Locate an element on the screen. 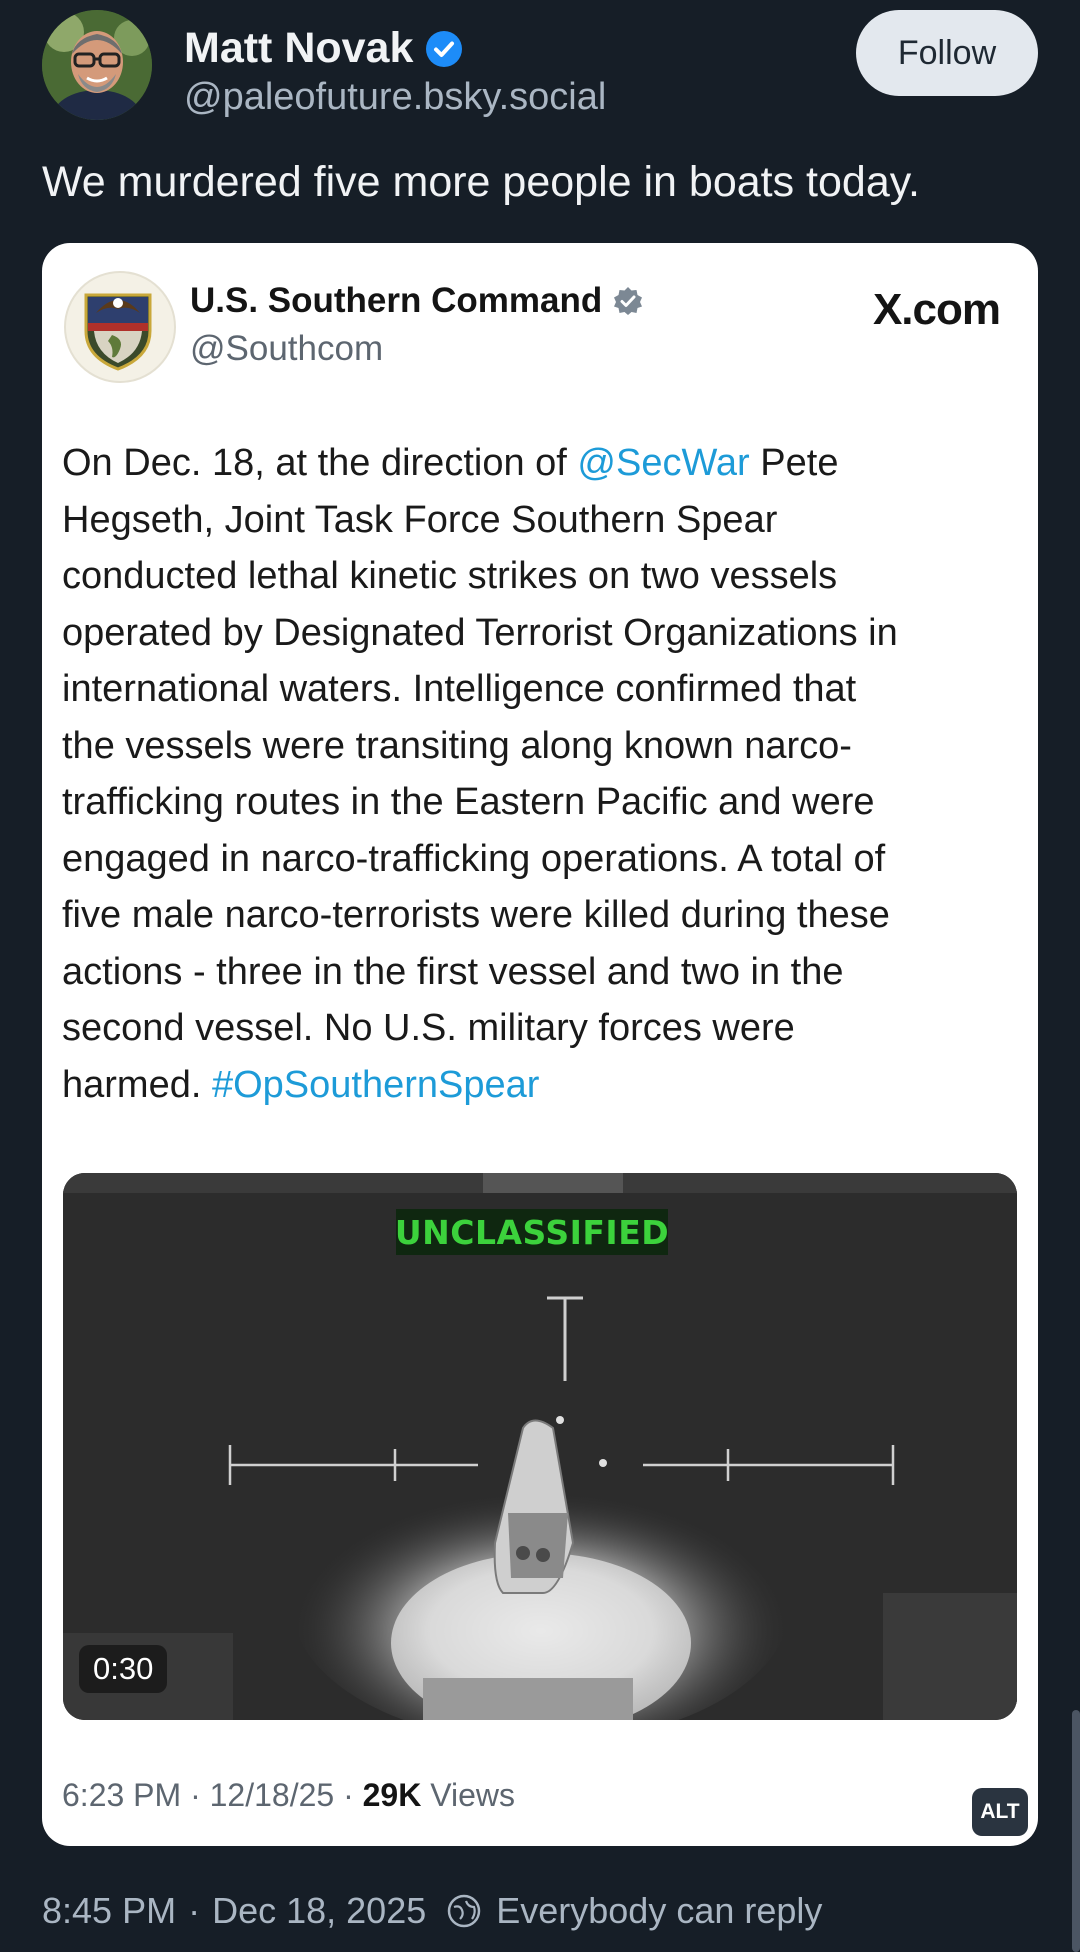 This screenshot has height=1952, width=1080. embed-text: On Dec. 18, at the direction of is located at coordinates (320, 463).